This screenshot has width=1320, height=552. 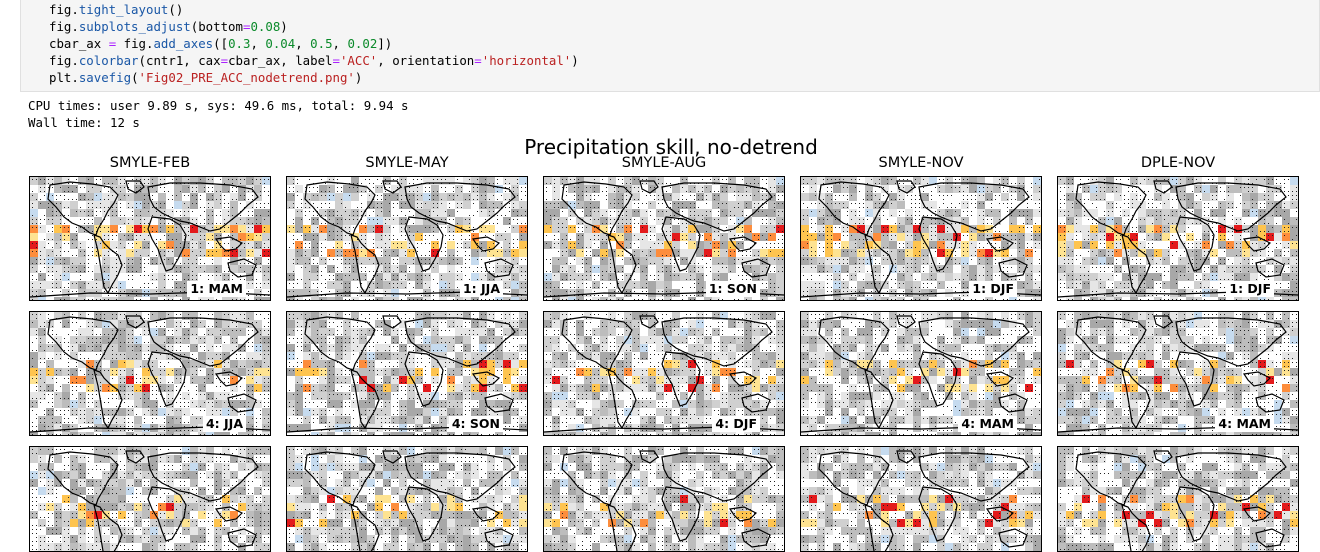 I want to click on code-token: 0.5, so click(x=321, y=43).